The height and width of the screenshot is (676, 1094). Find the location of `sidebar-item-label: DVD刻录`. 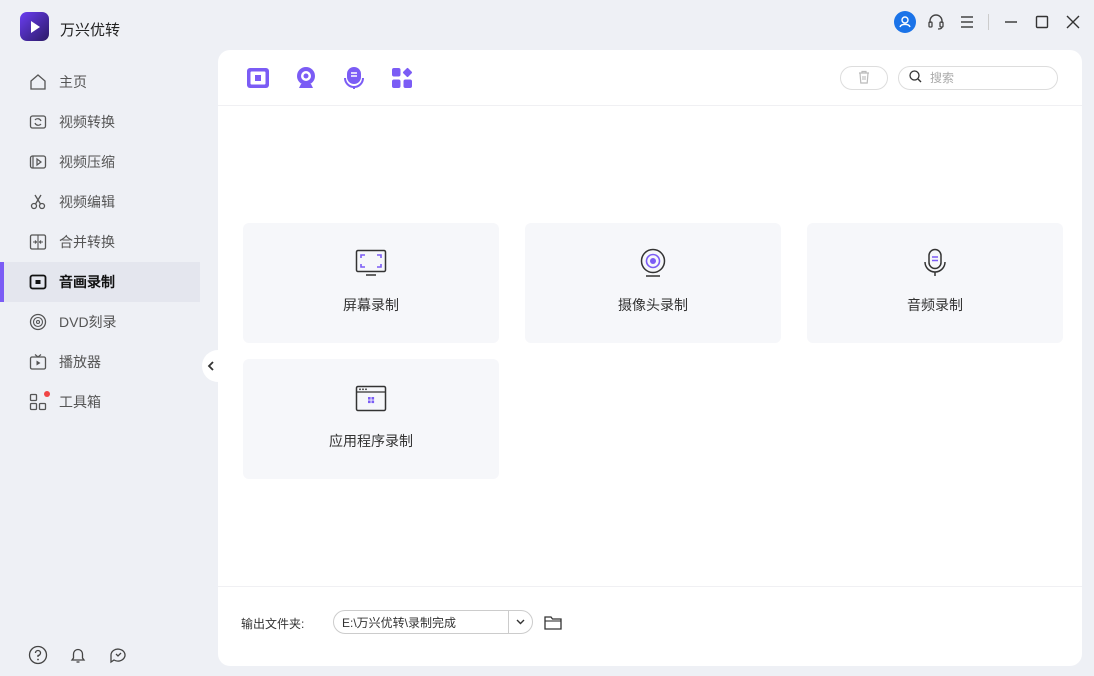

sidebar-item-label: DVD刻录 is located at coordinates (88, 322).